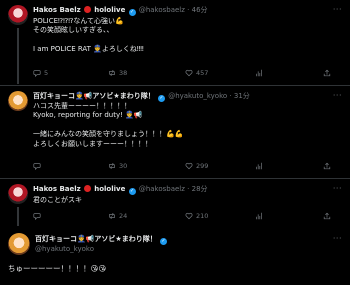 This screenshot has width=350, height=285. I want to click on like-count: 210, so click(202, 216).